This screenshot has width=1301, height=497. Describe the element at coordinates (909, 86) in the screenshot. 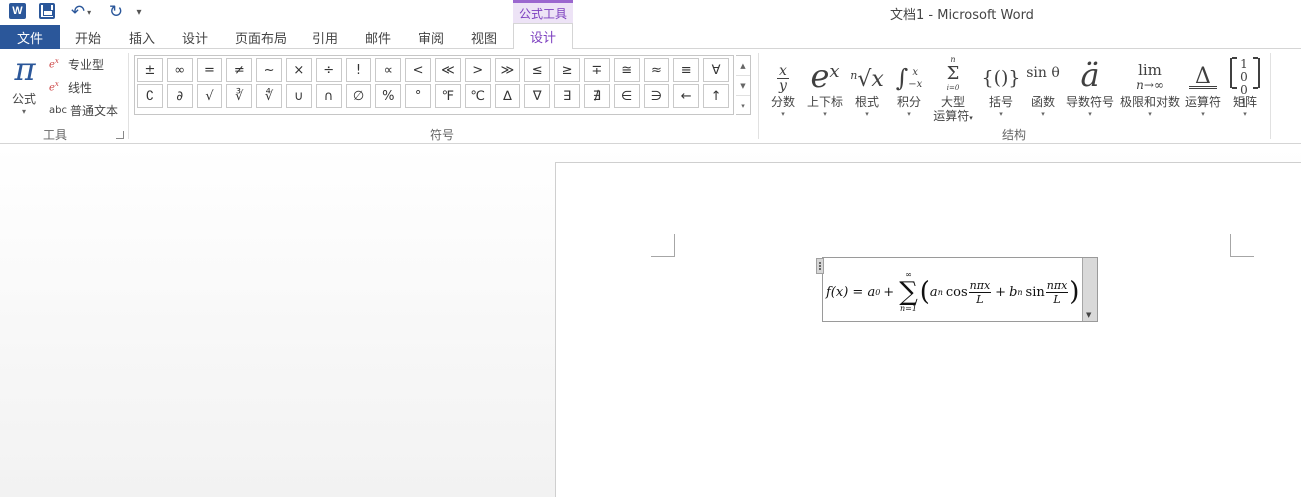

I see `integral-button: ∫ x −x 积分 ▾` at that location.